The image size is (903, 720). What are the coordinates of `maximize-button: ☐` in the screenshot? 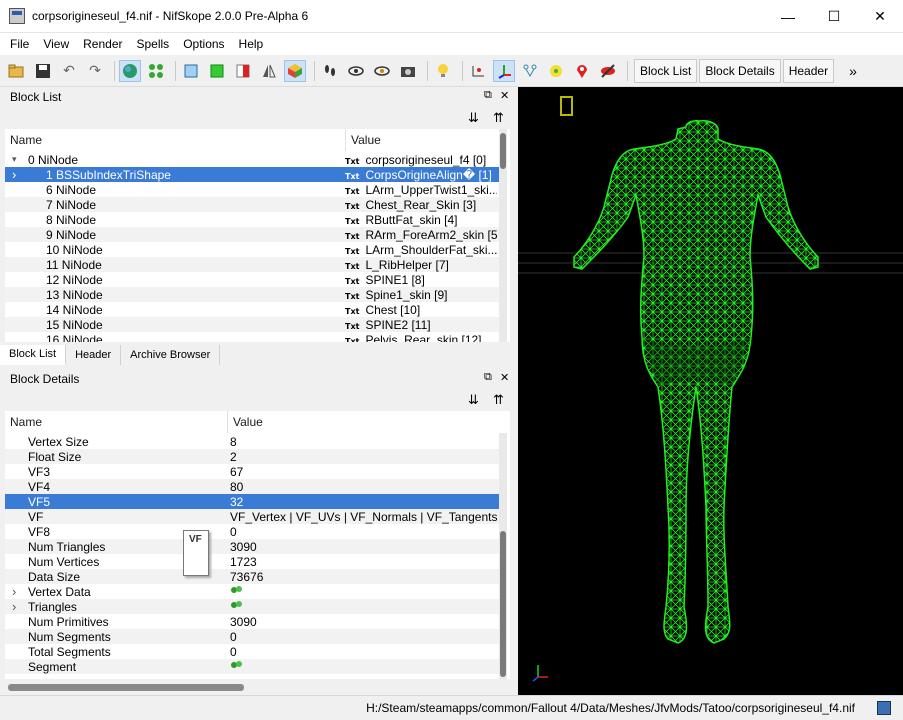 It's located at (834, 16).